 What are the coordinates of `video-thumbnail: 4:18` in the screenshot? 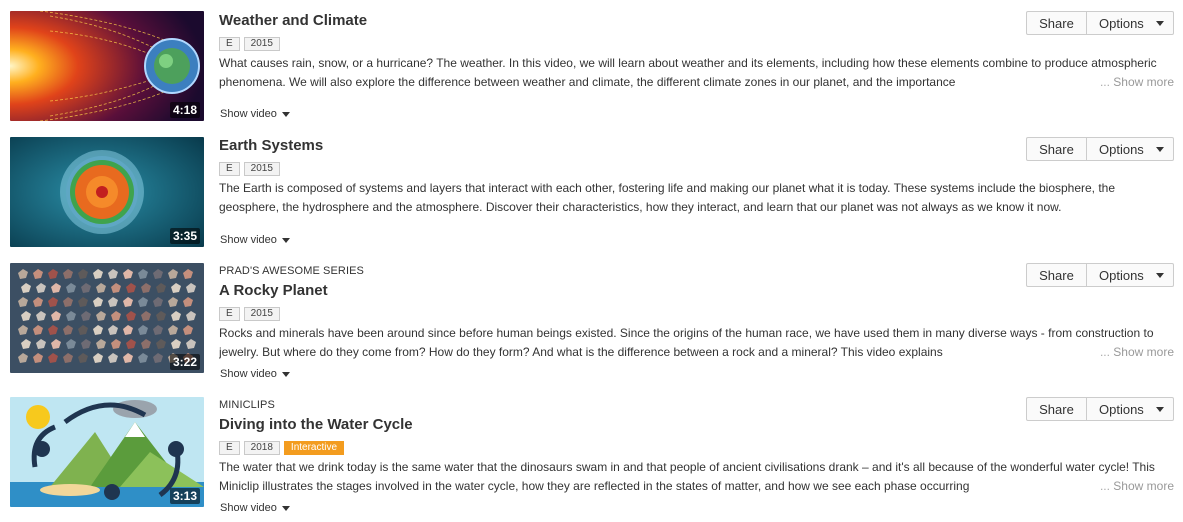 It's located at (107, 66).